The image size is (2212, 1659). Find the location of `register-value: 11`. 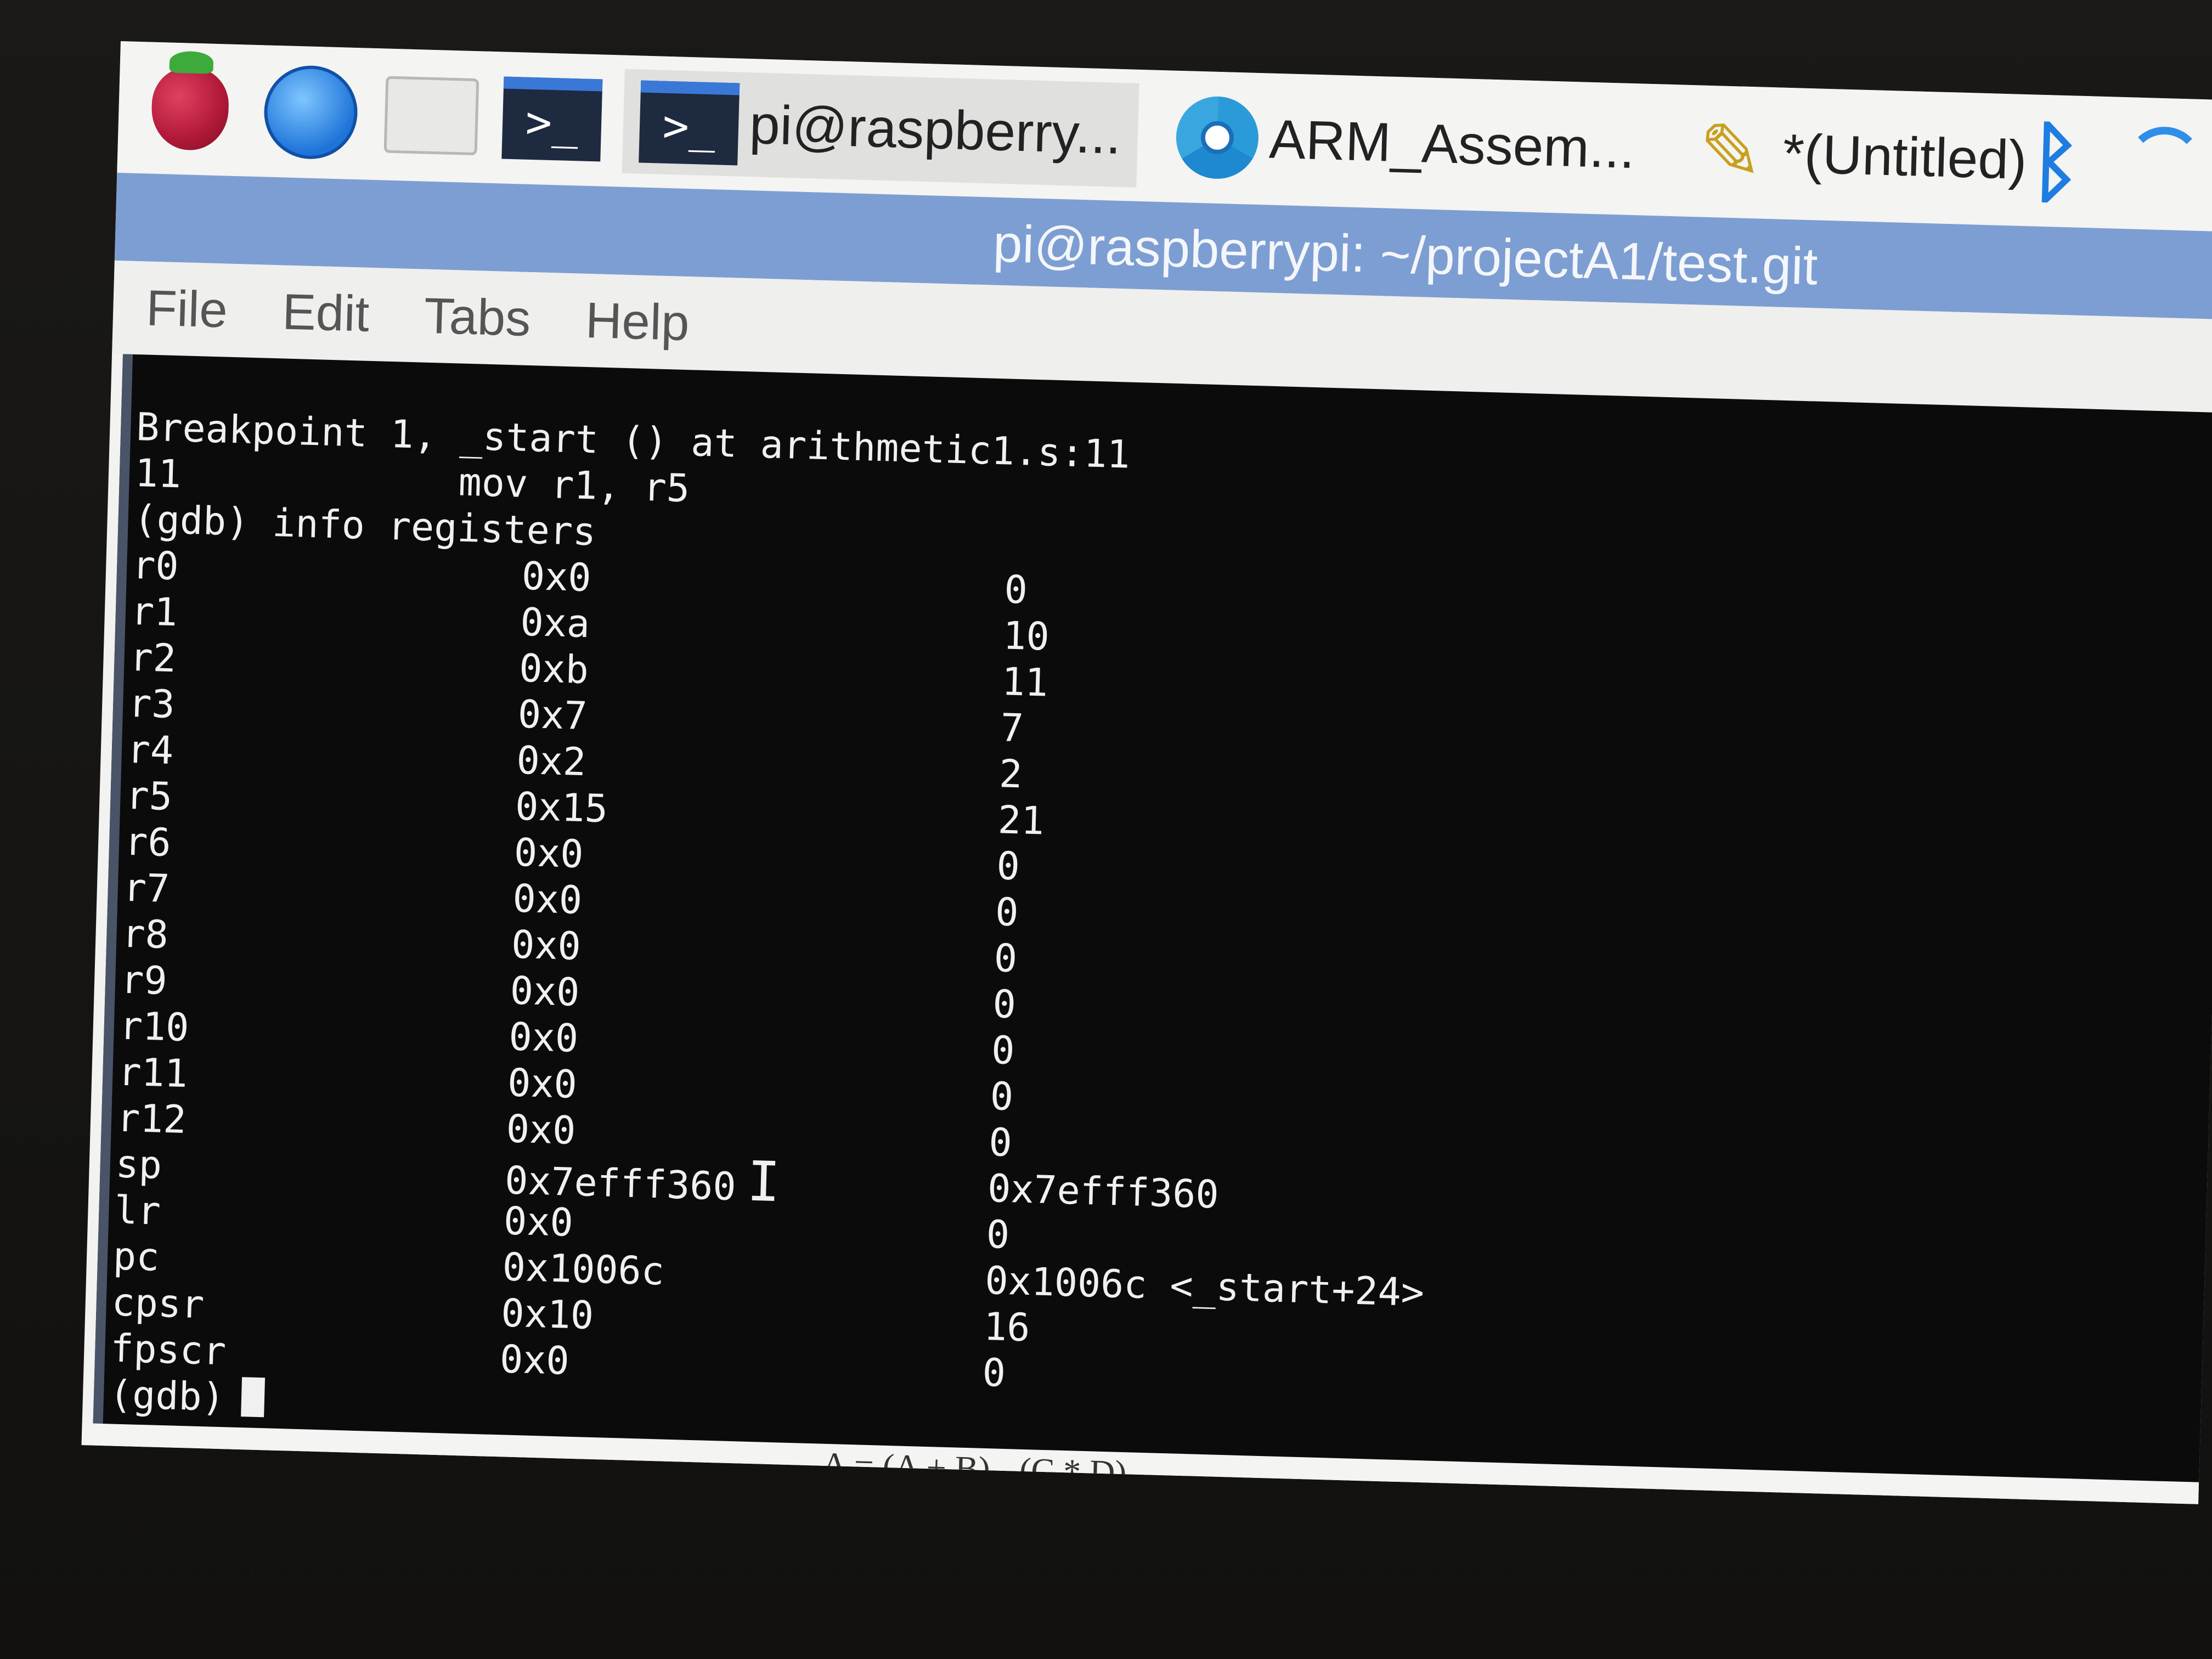

register-value: 11 is located at coordinates (1025, 682).